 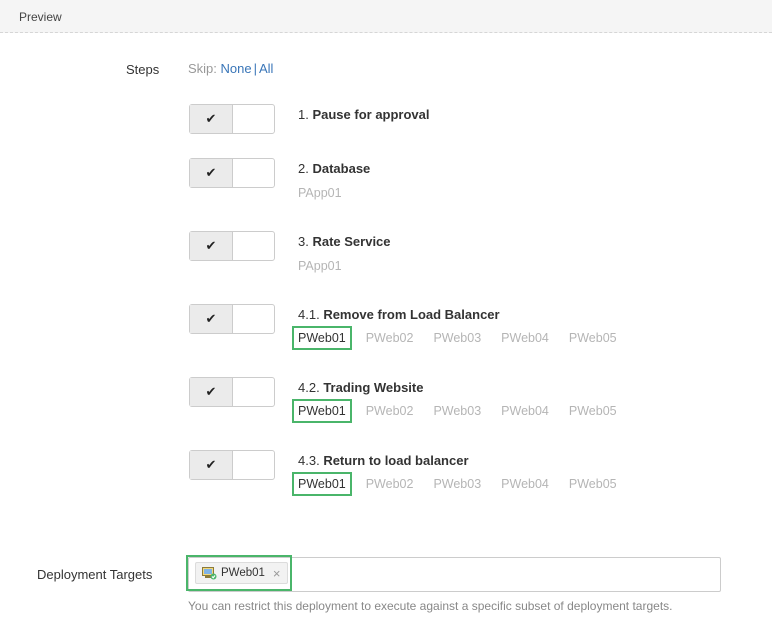 What do you see at coordinates (143, 69) in the screenshot?
I see `steps-label: Steps` at bounding box center [143, 69].